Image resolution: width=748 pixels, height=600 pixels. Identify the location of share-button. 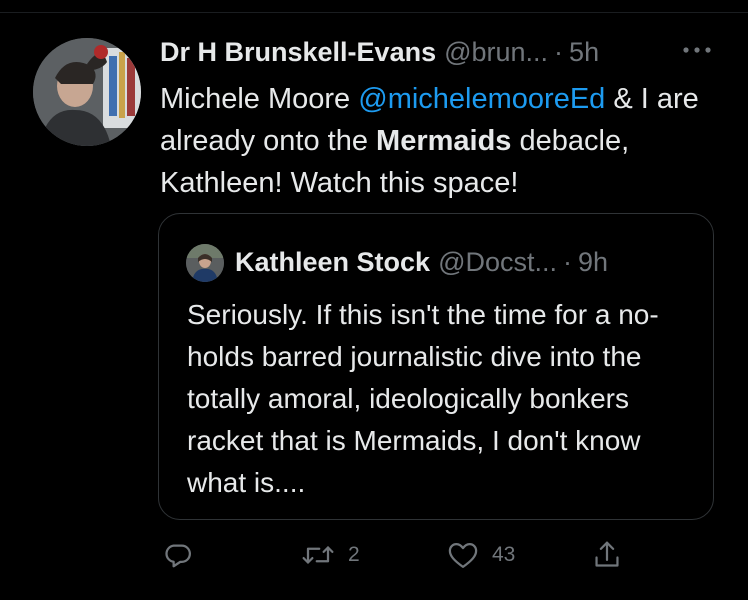
(613, 555).